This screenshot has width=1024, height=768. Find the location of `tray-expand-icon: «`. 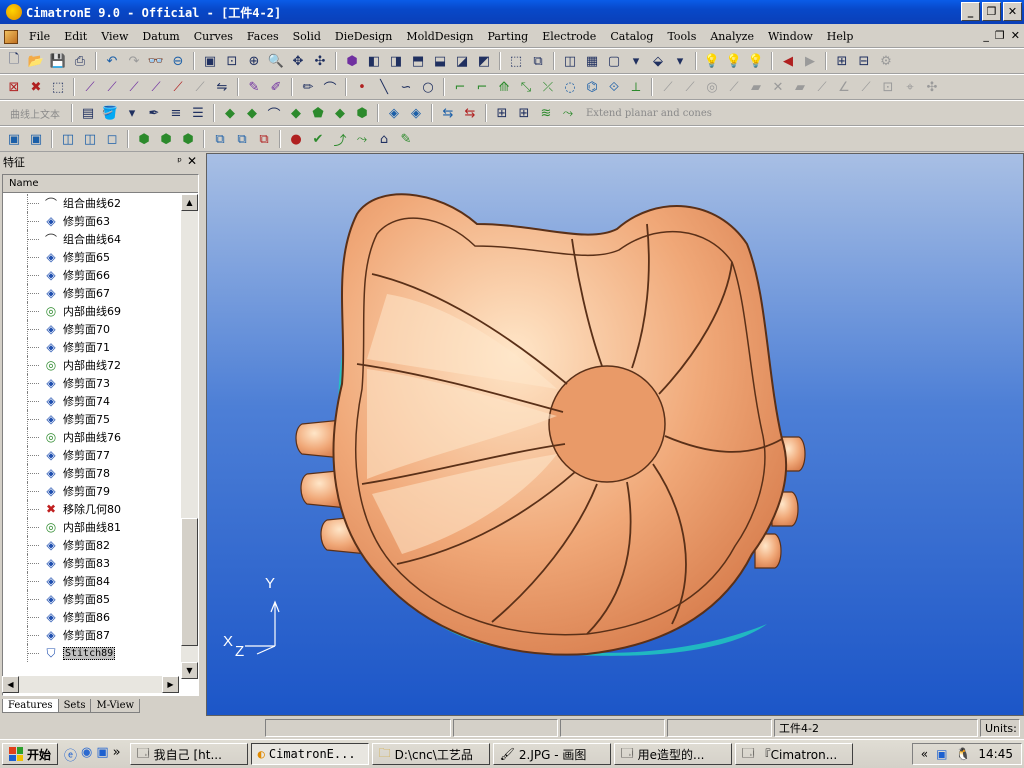

tray-expand-icon: « is located at coordinates (924, 754).